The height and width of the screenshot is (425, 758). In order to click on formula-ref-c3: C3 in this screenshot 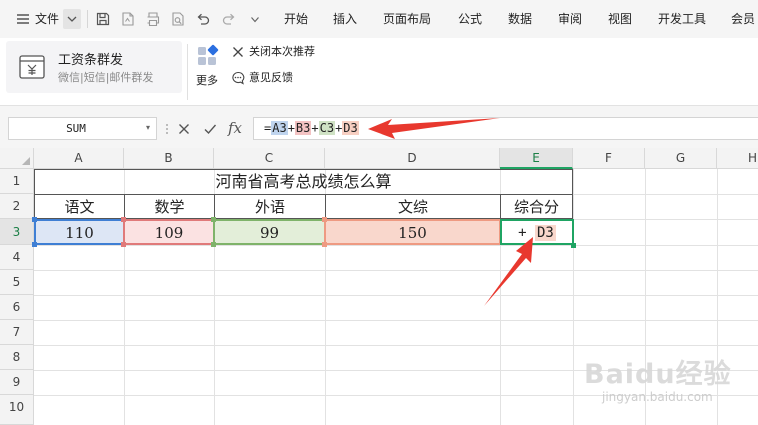, I will do `click(327, 128)`.